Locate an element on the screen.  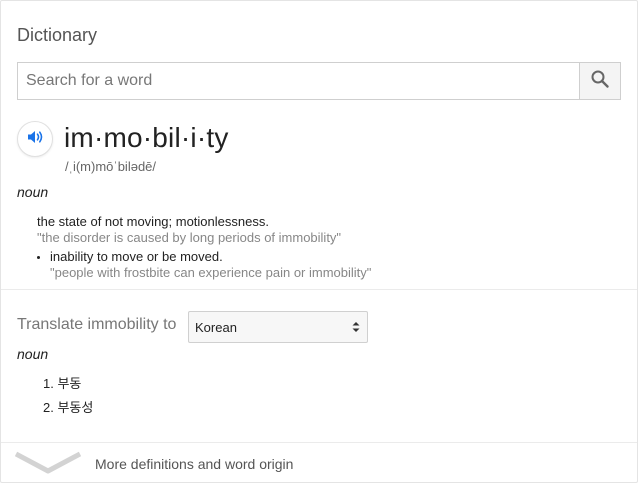
search-box is located at coordinates (319, 81).